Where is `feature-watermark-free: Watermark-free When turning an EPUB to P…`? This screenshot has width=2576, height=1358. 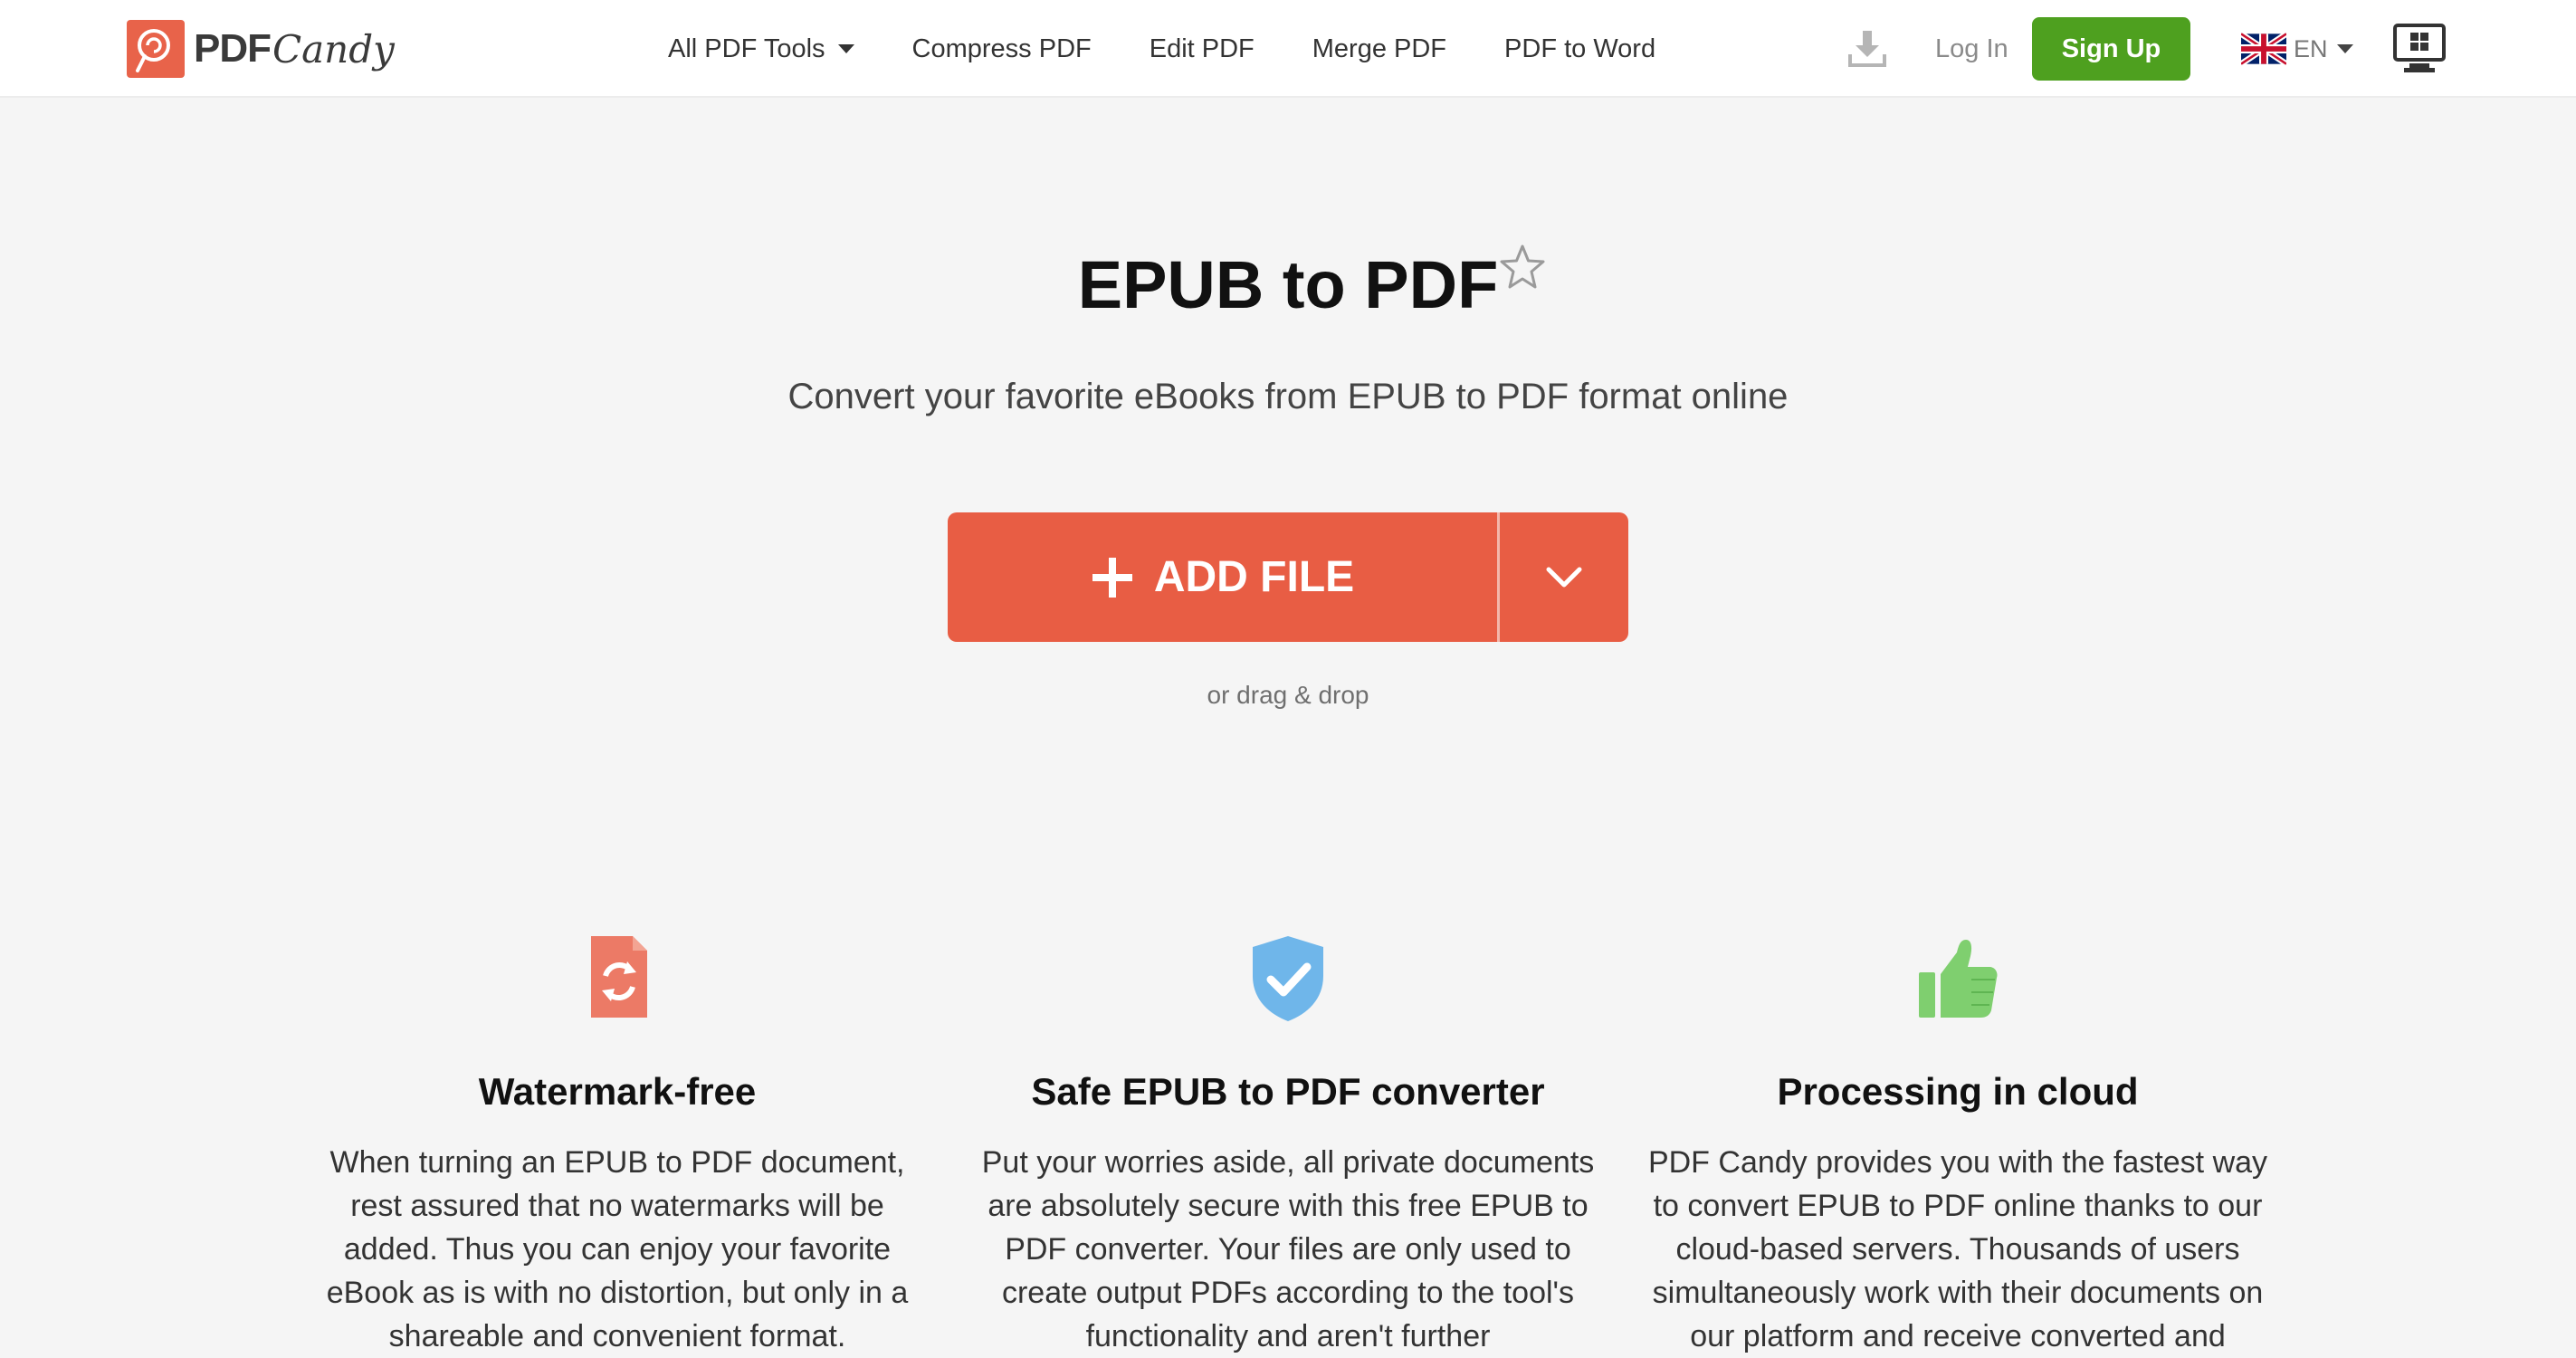 feature-watermark-free: Watermark-free When turning an EPUB to P… is located at coordinates (617, 1145).